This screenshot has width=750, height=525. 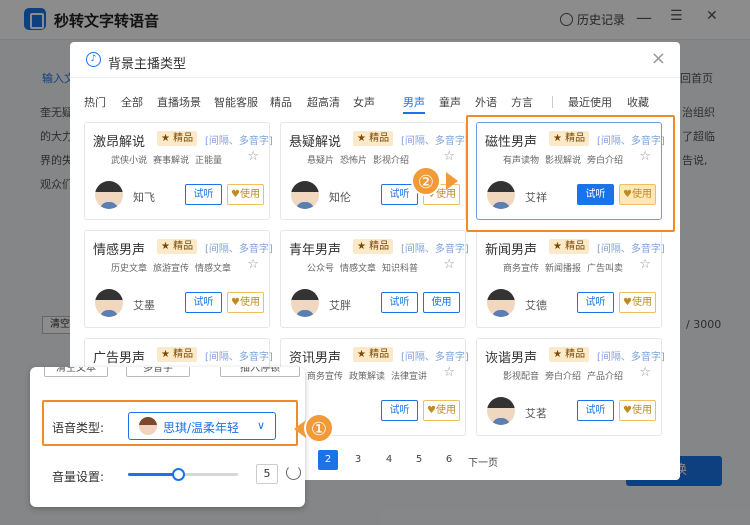 What do you see at coordinates (375, 60) in the screenshot?
I see `dialog-header: ♪ 背景主播类型 ×` at bounding box center [375, 60].